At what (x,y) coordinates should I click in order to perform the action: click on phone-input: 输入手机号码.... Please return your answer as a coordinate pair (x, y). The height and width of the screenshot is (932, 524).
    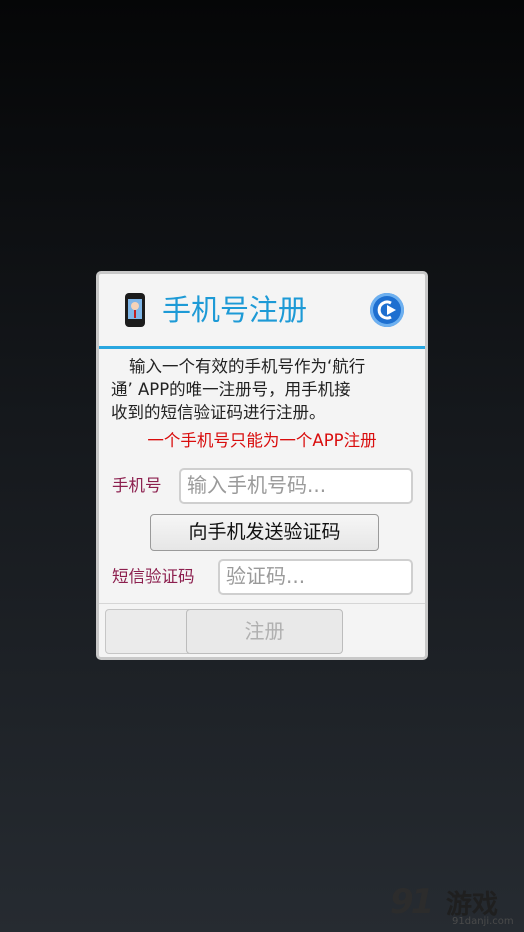
    Looking at the image, I should click on (296, 486).